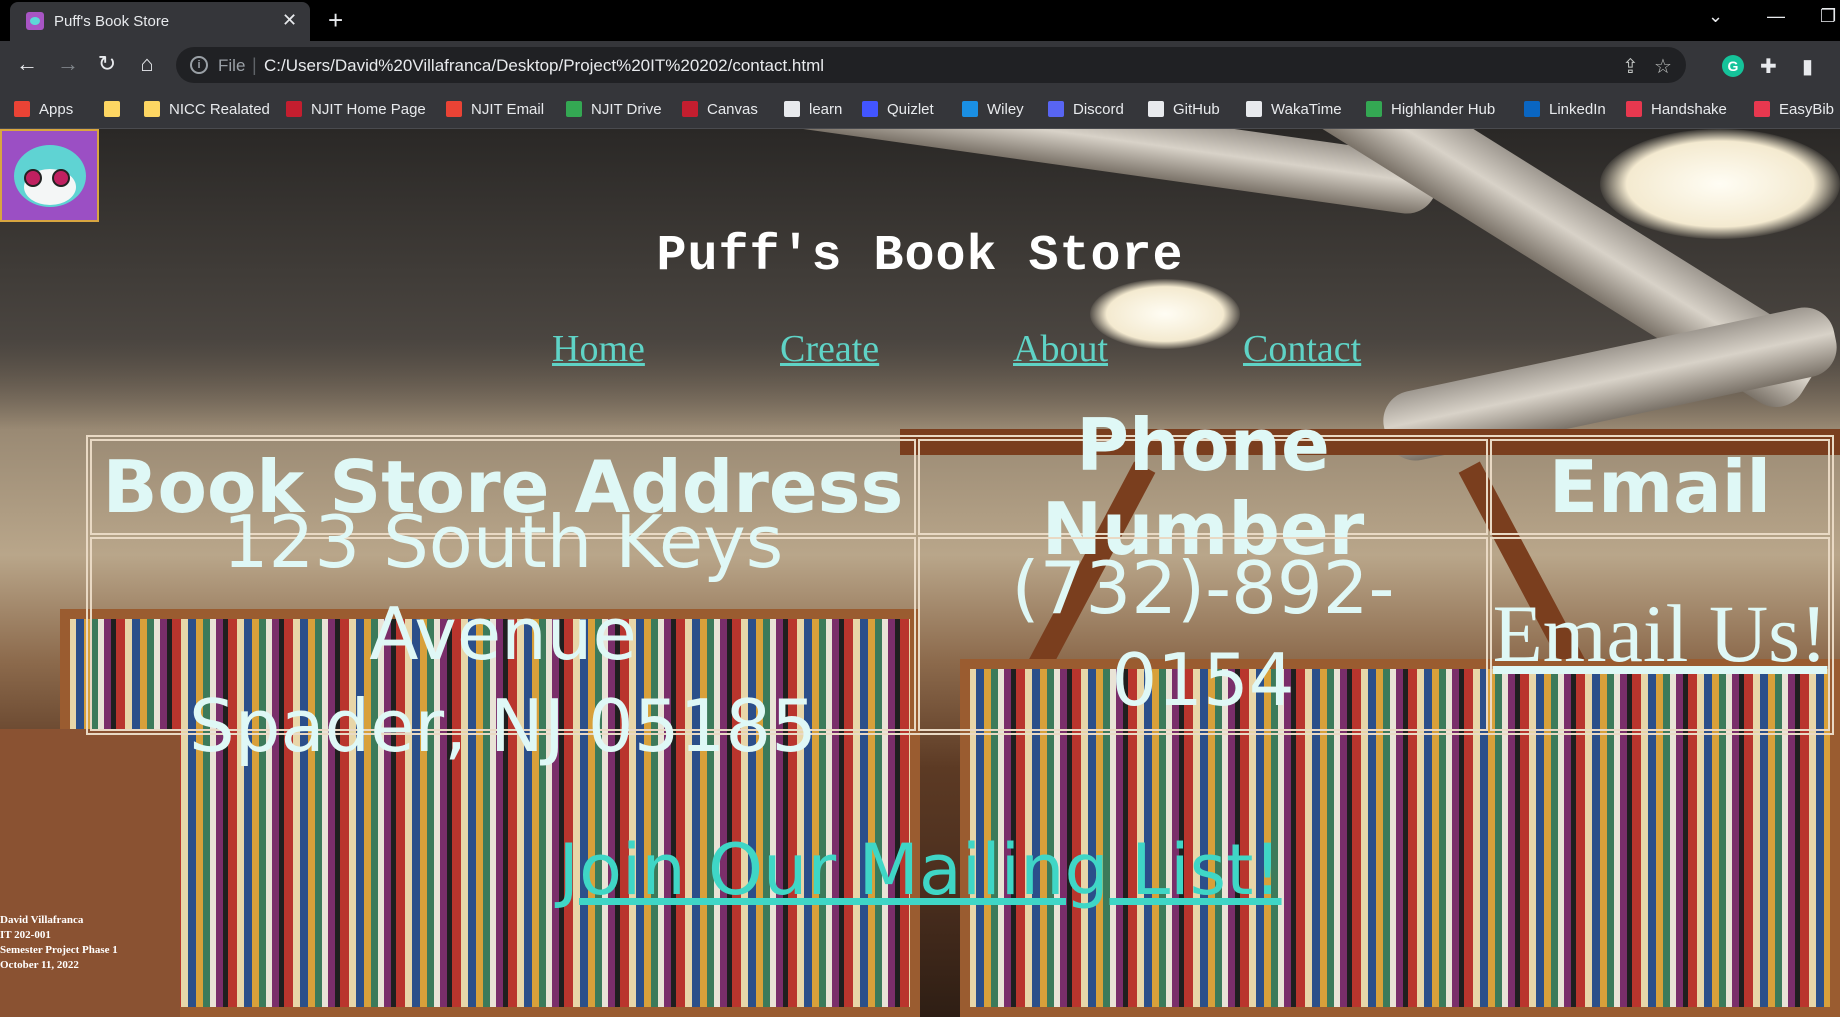 The image size is (1840, 1017). I want to click on gmail-icon, so click(454, 109).